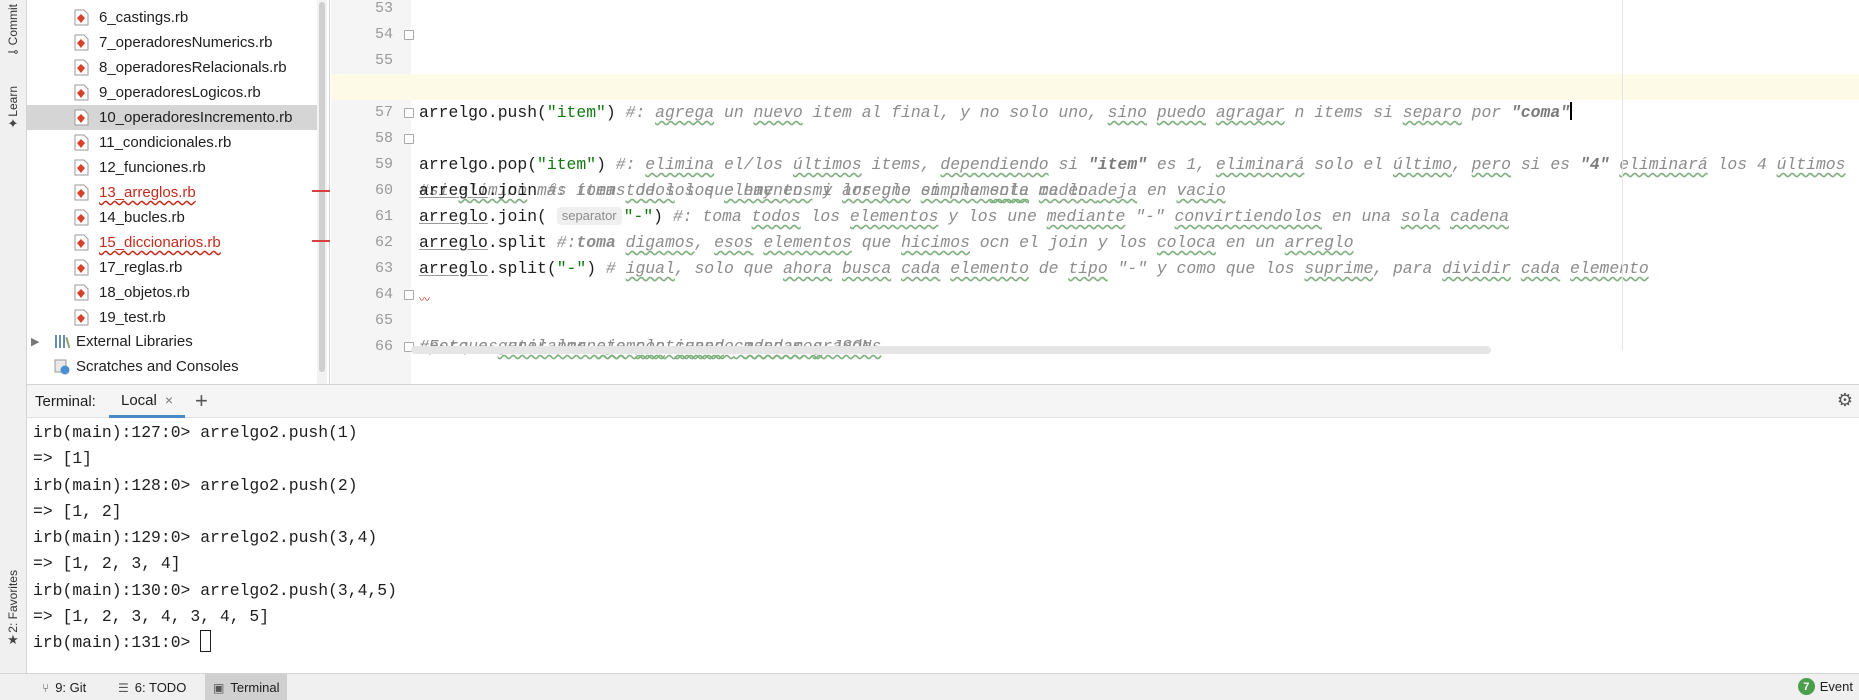 Image resolution: width=1859 pixels, height=700 pixels. I want to click on tree-file-item: 8_operadoresRelacionals.rb, so click(173, 67).